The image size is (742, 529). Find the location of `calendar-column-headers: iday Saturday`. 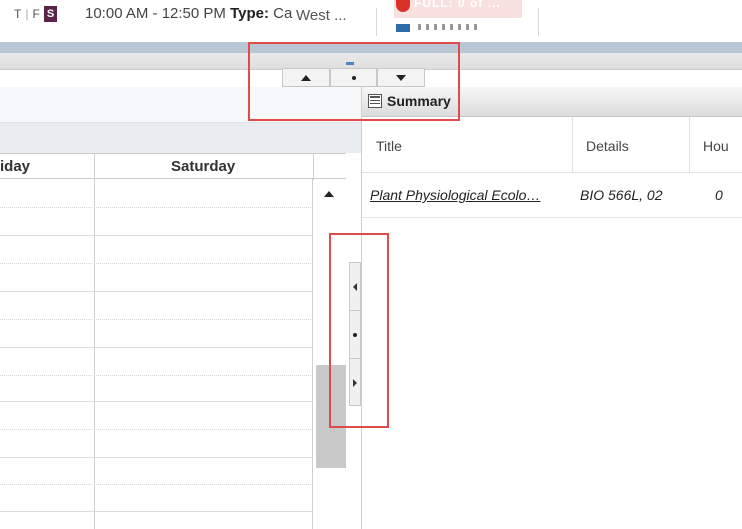

calendar-column-headers: iday Saturday is located at coordinates (173, 166).